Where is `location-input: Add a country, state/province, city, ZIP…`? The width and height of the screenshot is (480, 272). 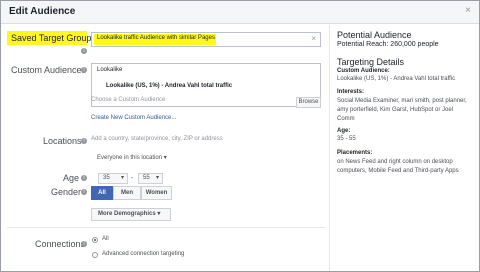
location-input: Add a country, state/province, city, ZIP… is located at coordinates (206, 142).